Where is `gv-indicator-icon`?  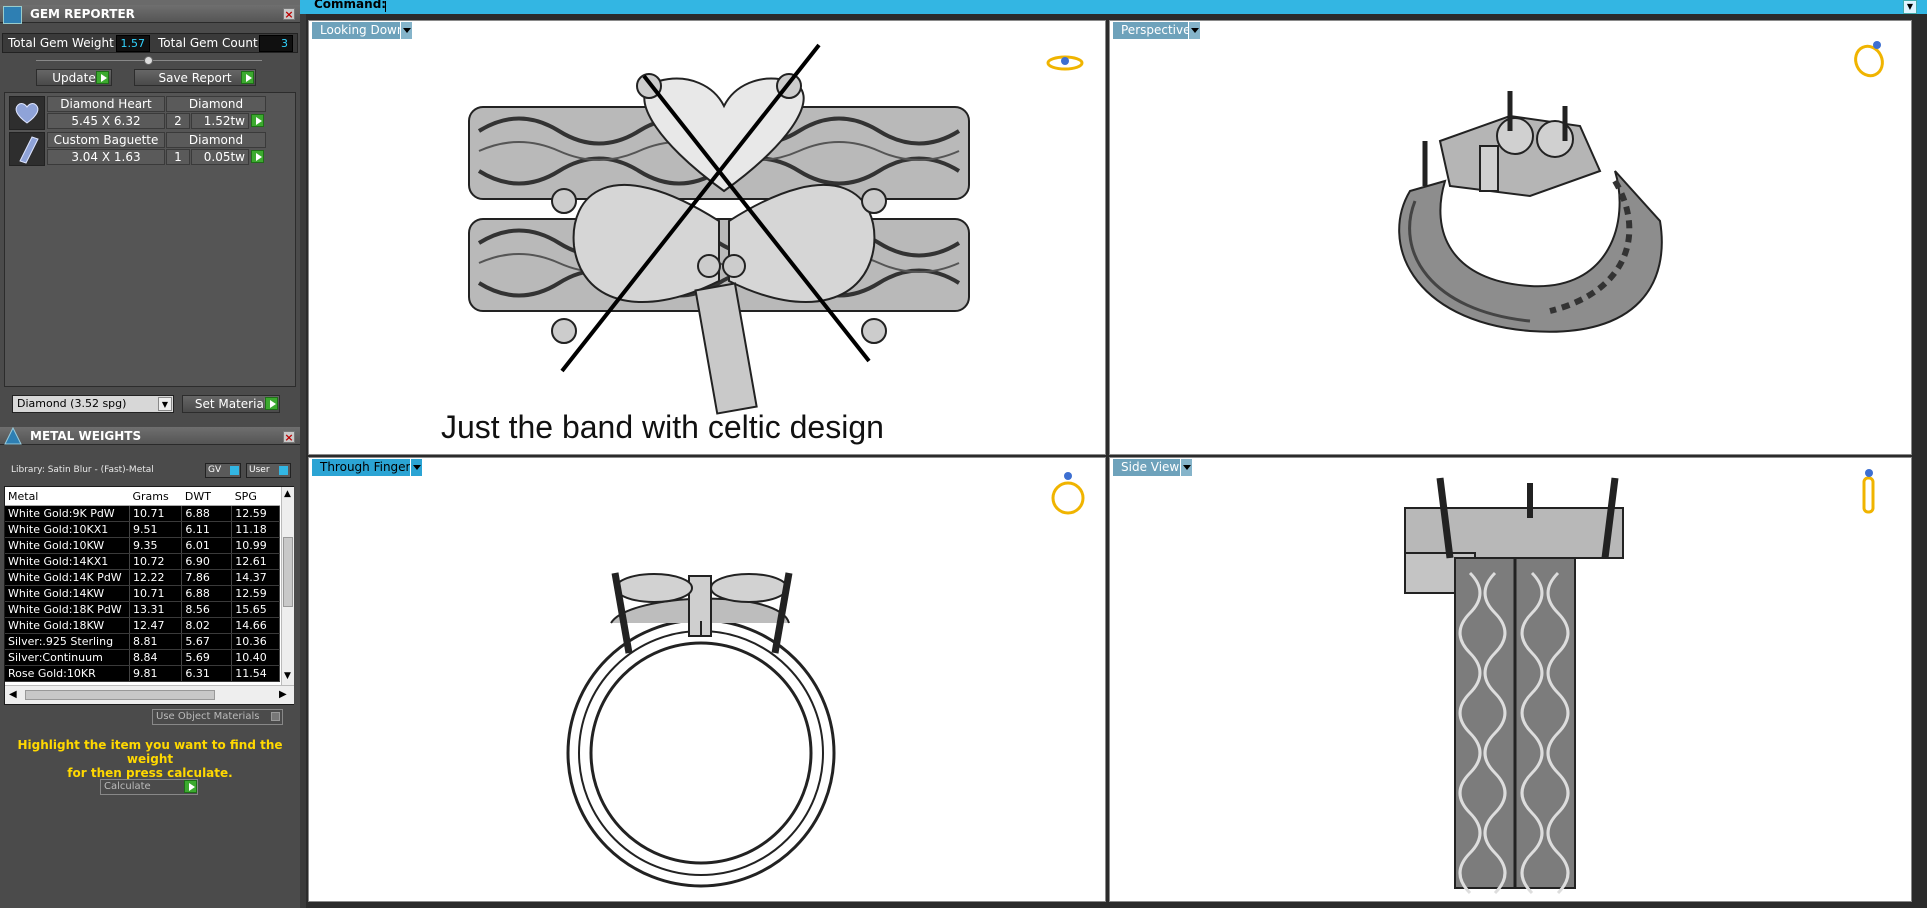
gv-indicator-icon is located at coordinates (234, 470).